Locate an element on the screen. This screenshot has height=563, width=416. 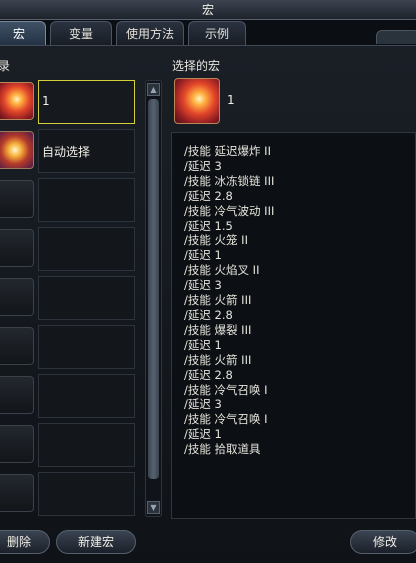
new-macro-button: 新建宏 is located at coordinates (96, 542).